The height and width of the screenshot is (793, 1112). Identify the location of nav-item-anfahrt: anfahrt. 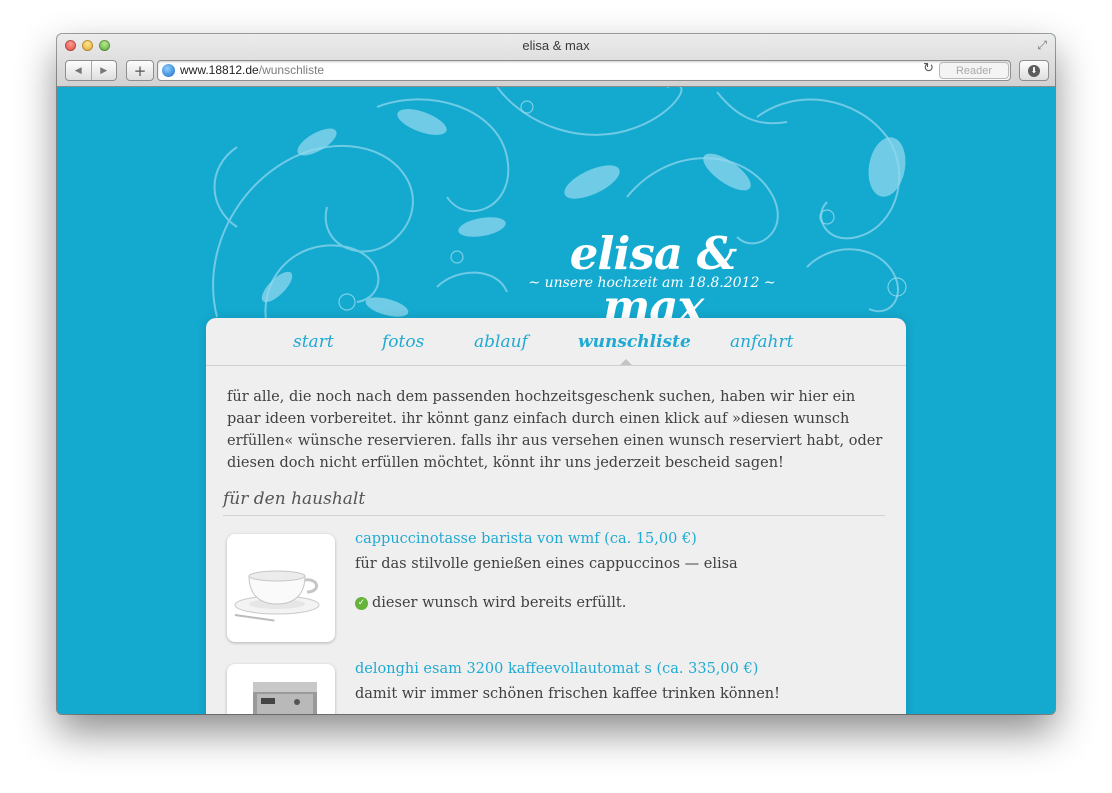
(761, 342).